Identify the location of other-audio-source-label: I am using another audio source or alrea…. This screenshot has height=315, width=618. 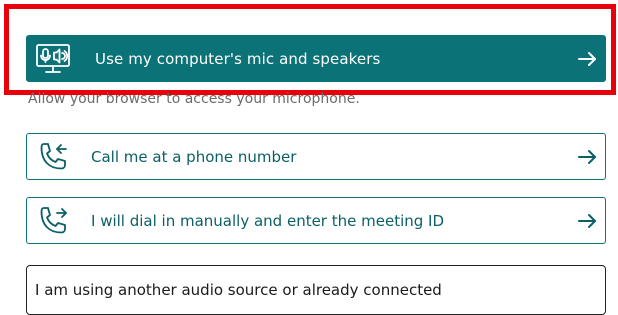
(238, 290).